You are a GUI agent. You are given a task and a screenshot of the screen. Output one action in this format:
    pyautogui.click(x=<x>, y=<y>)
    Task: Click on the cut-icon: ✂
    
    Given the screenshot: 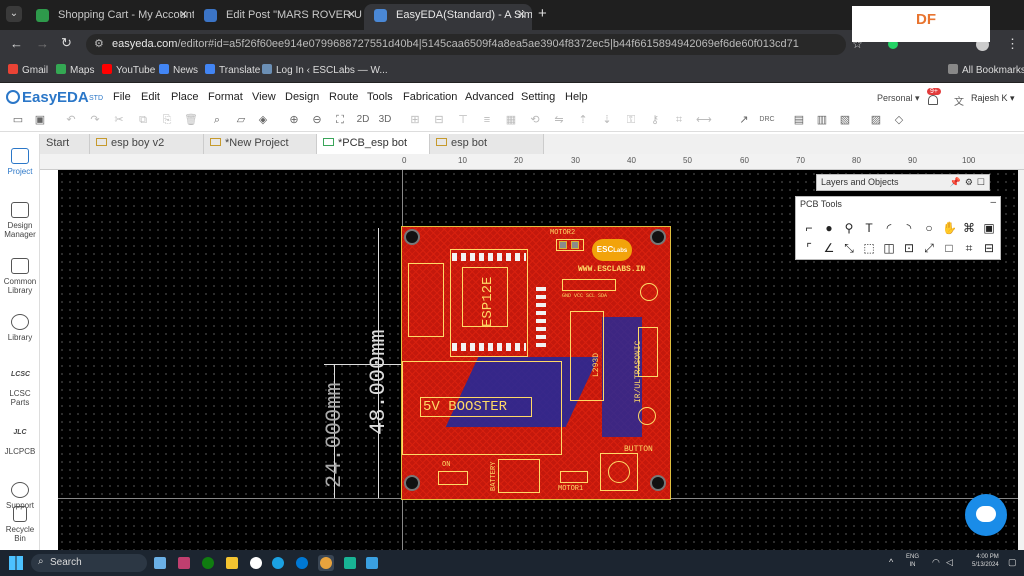 What is the action you would take?
    pyautogui.click(x=119, y=120)
    